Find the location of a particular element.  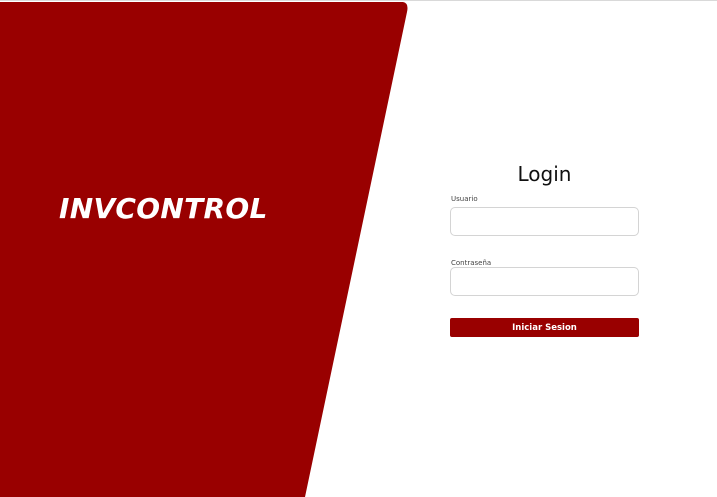

password-label: Contraseña is located at coordinates (471, 263).